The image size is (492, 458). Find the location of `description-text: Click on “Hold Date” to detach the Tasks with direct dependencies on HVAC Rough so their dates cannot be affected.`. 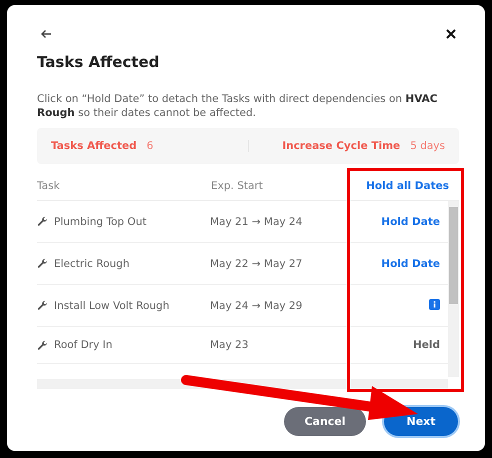

description-text: Click on “Hold Date” to detach the Tasks with direct dependencies on HVAC Rough so their dates cannot be affected. is located at coordinates (237, 106).